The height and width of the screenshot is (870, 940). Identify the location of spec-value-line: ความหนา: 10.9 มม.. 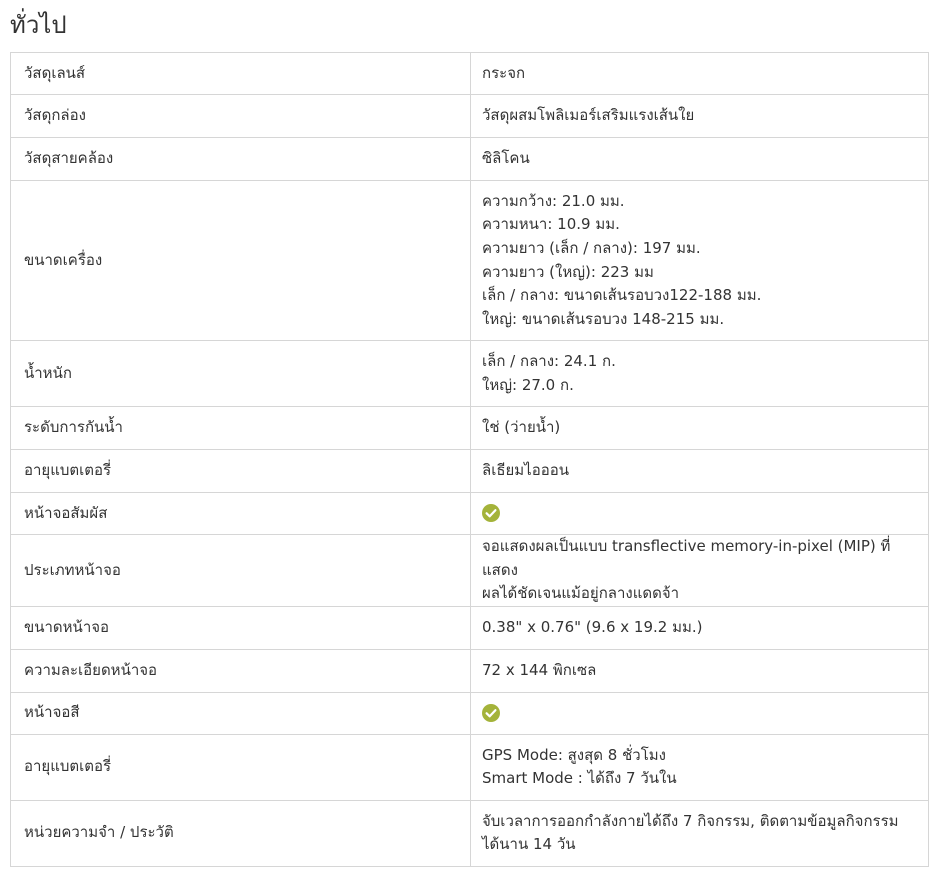
(551, 224).